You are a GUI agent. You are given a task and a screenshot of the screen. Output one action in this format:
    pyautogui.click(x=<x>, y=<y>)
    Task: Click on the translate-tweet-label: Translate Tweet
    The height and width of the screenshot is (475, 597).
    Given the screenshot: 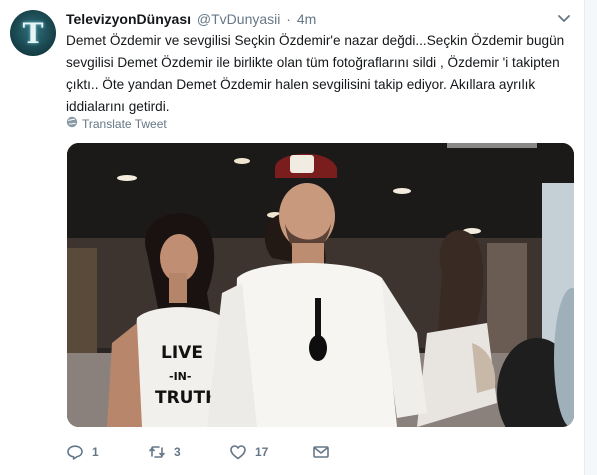 What is the action you would take?
    pyautogui.click(x=124, y=124)
    